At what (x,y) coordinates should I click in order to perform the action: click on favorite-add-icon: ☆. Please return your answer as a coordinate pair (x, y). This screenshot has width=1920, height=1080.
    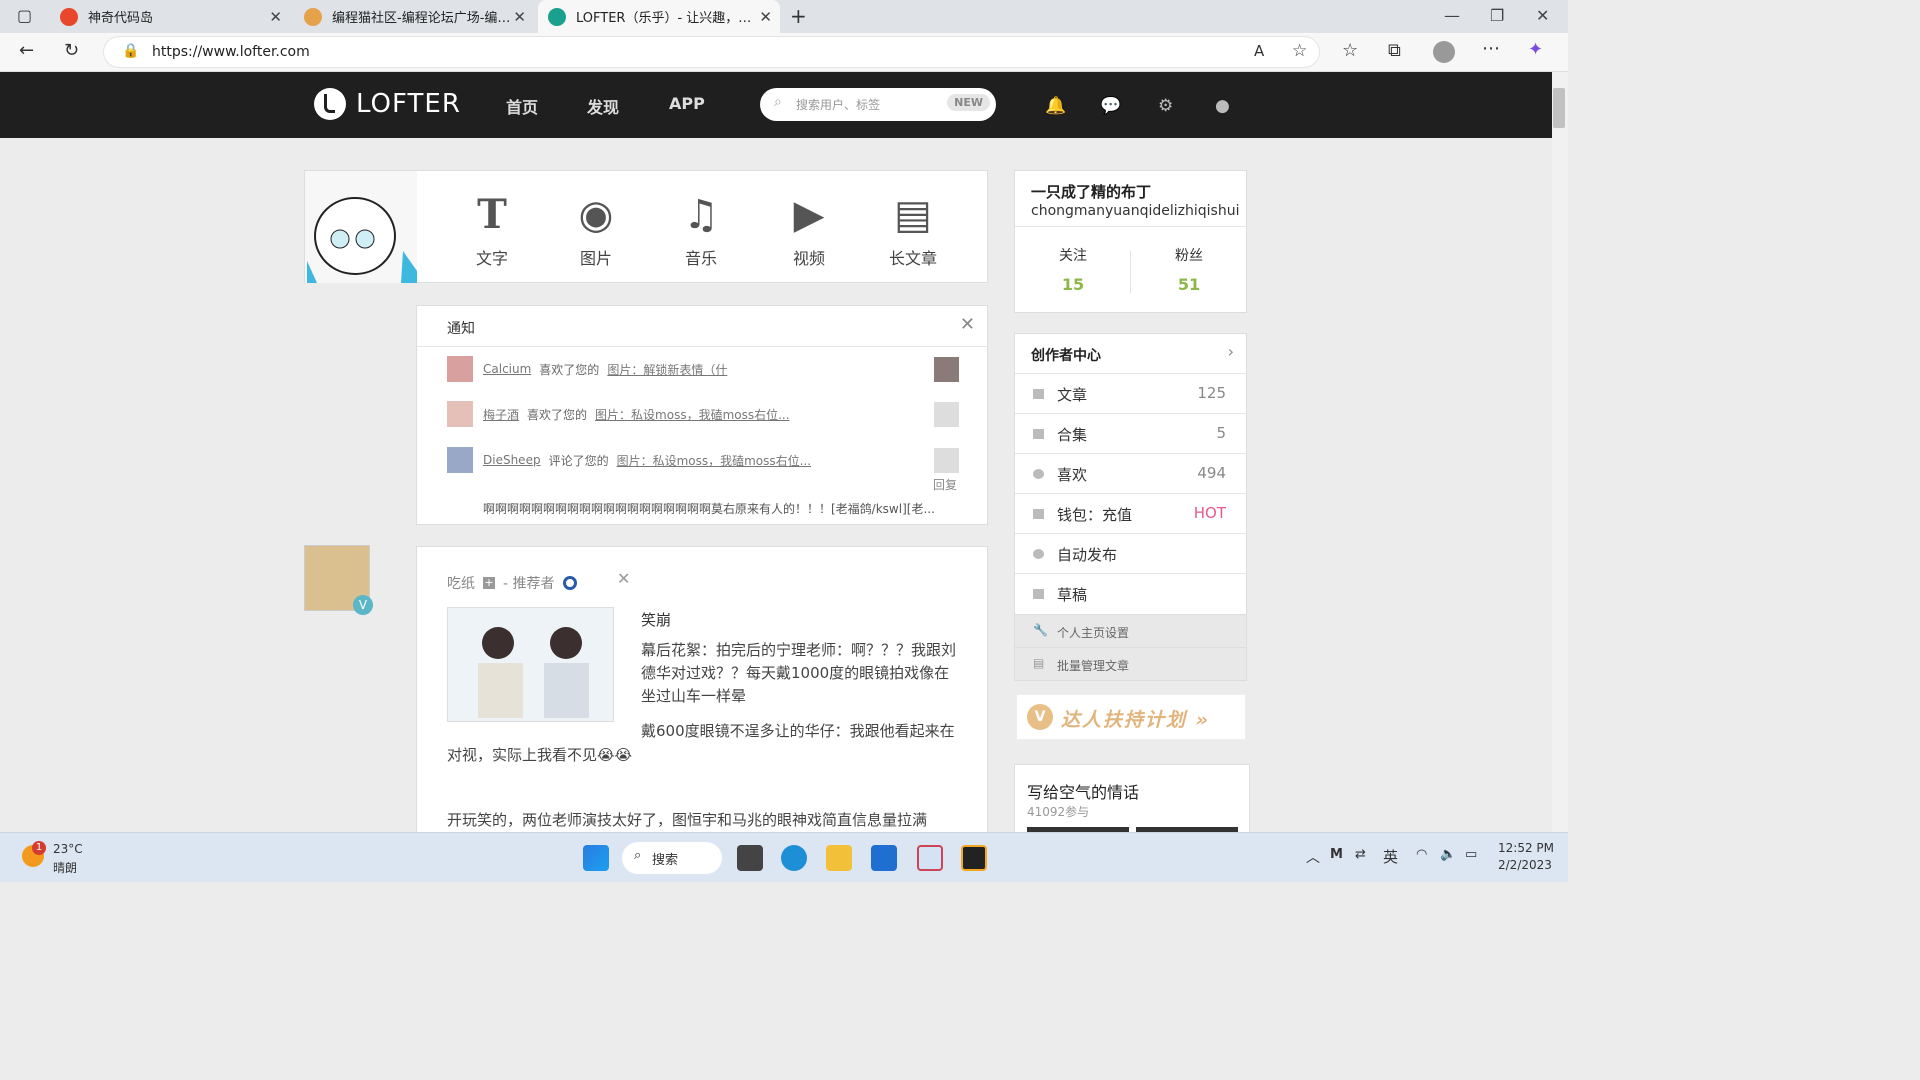
    Looking at the image, I should click on (1299, 51).